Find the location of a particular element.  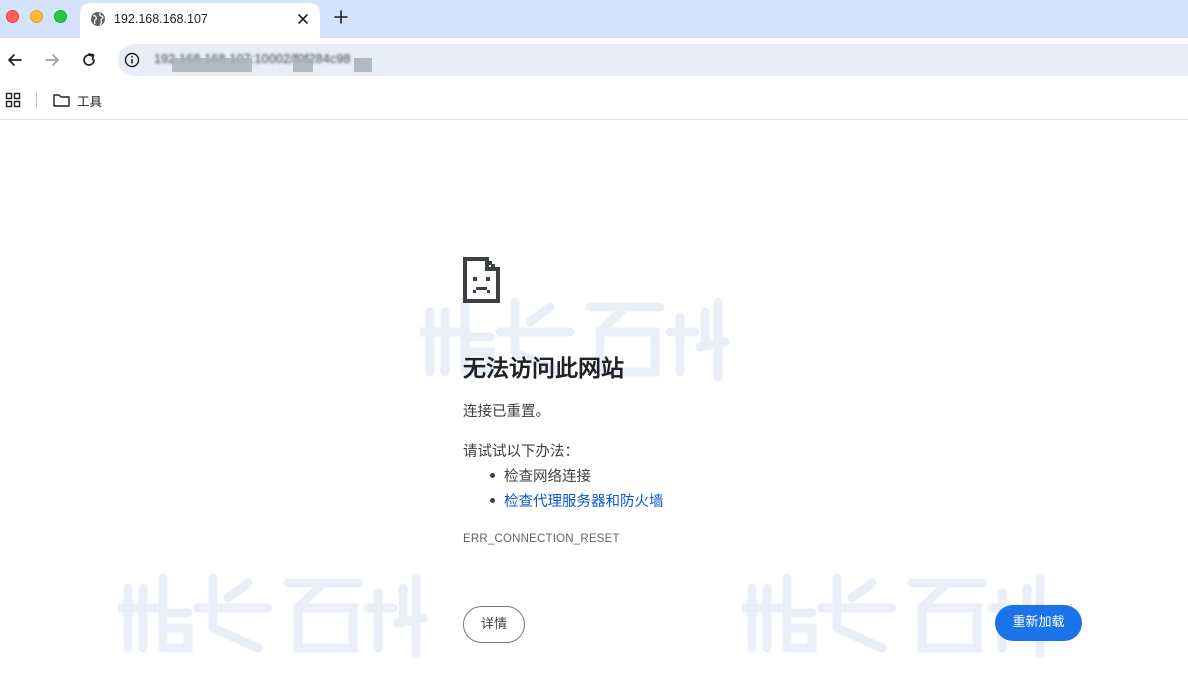

try-suggestions-label: 请试试以下办法： is located at coordinates (521, 452).